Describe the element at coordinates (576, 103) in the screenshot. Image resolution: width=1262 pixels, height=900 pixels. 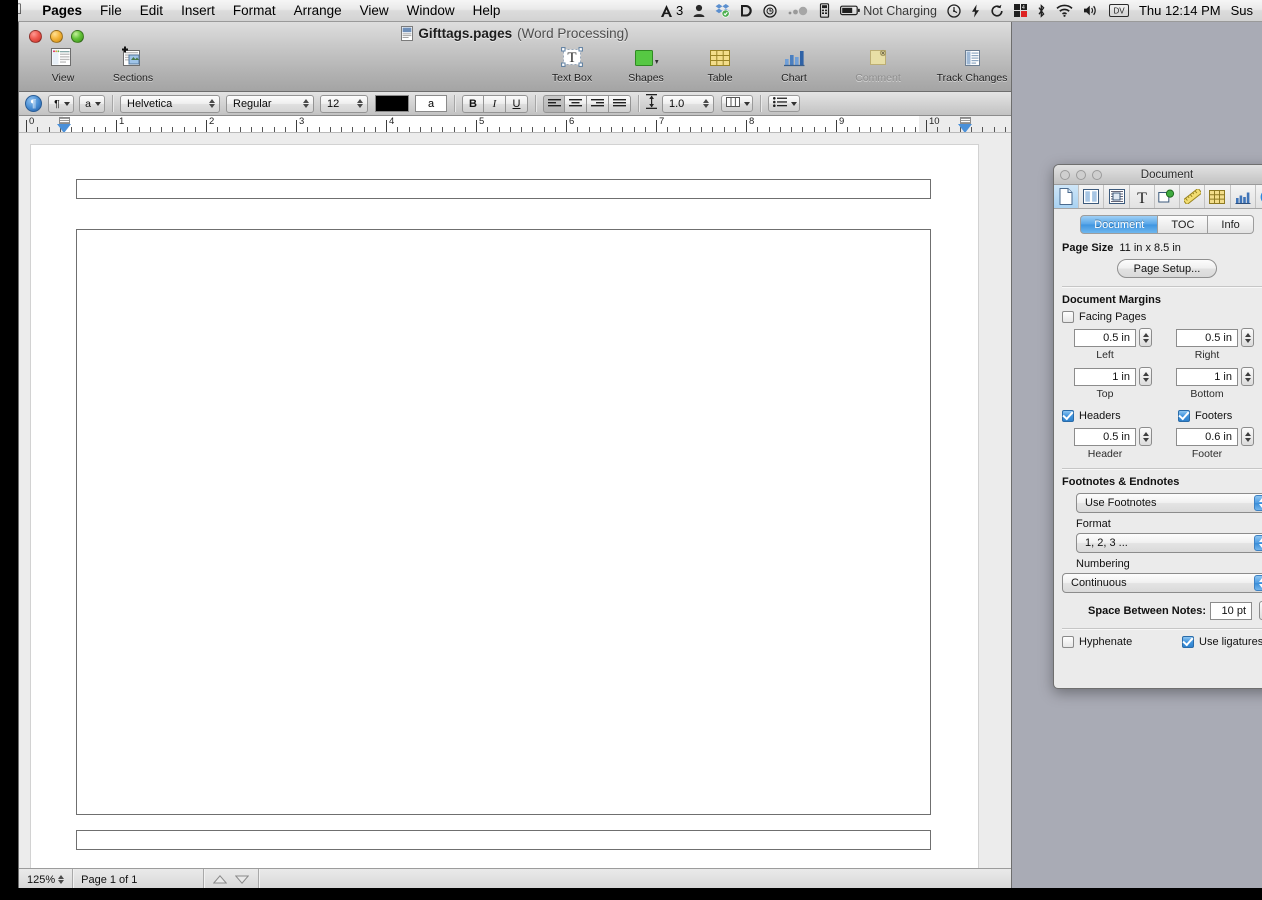
I see `align-center-icon` at that location.